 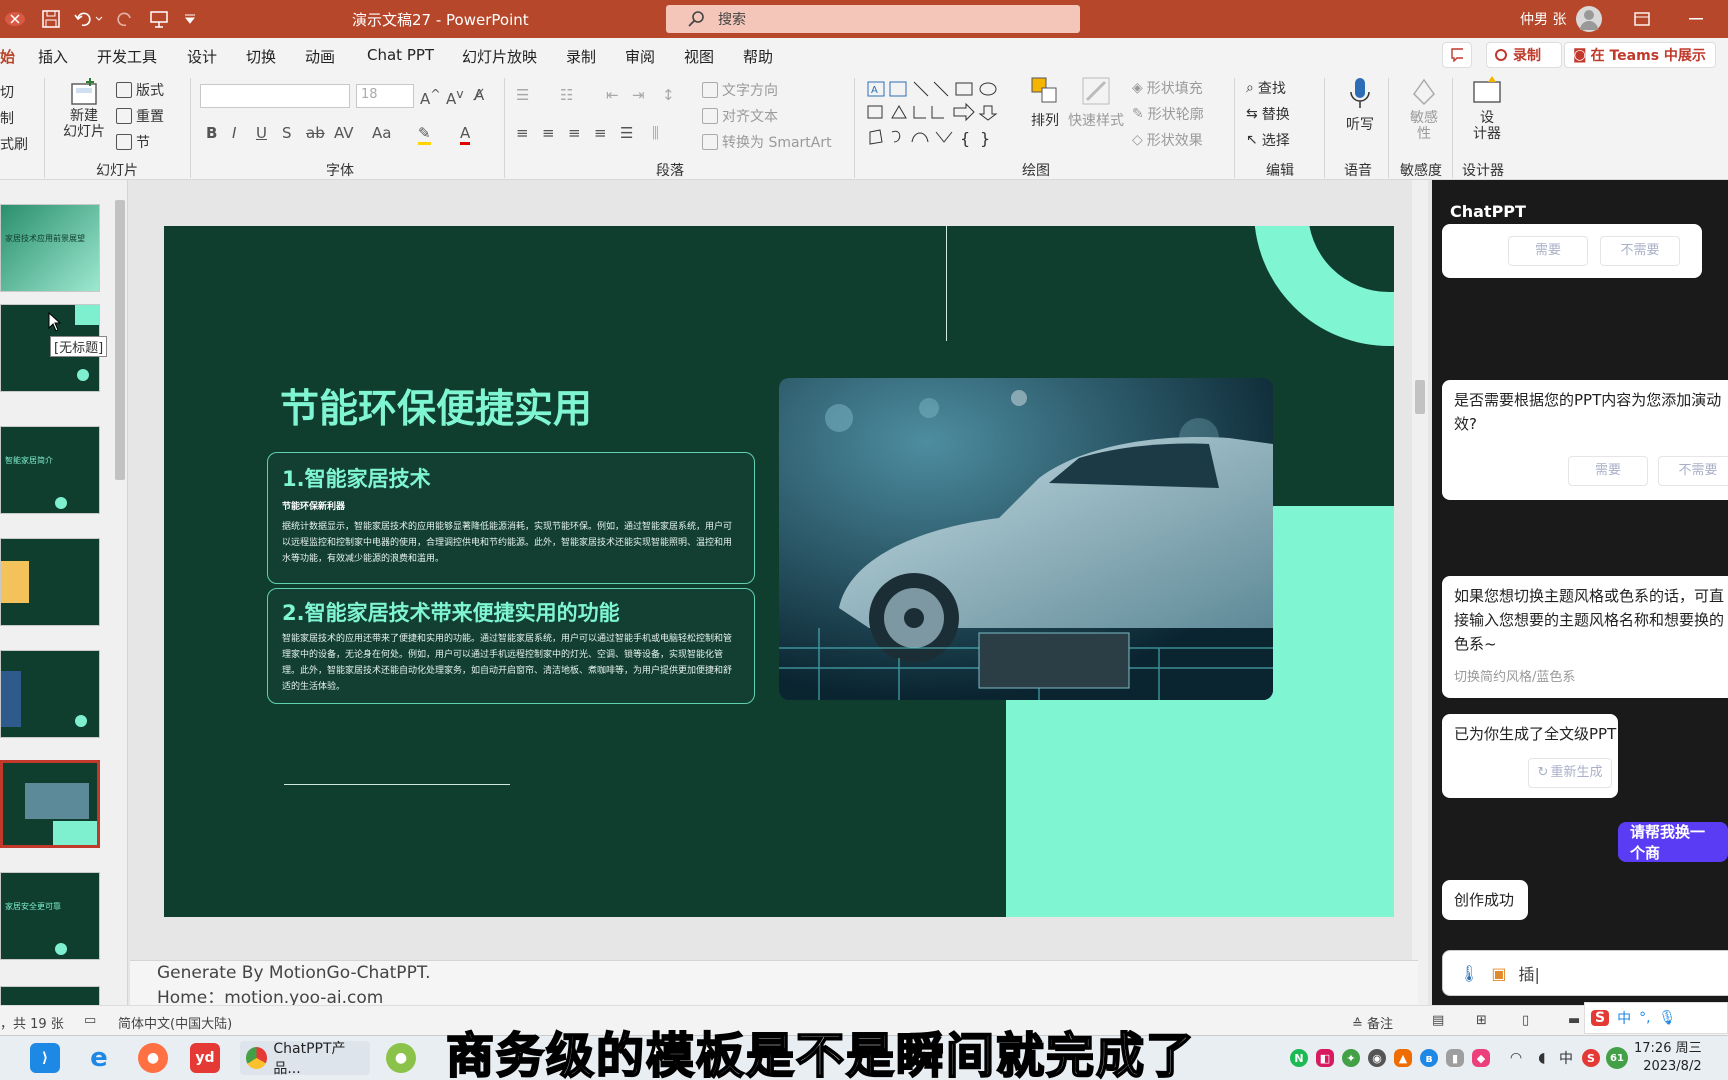 I want to click on tray-icon: N, so click(x=1299, y=1058).